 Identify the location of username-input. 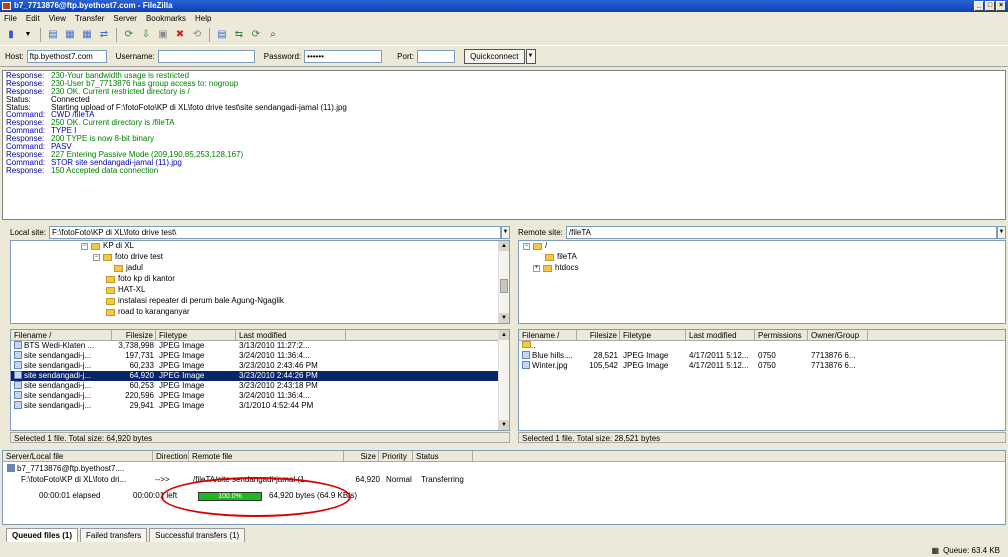
(206, 56).